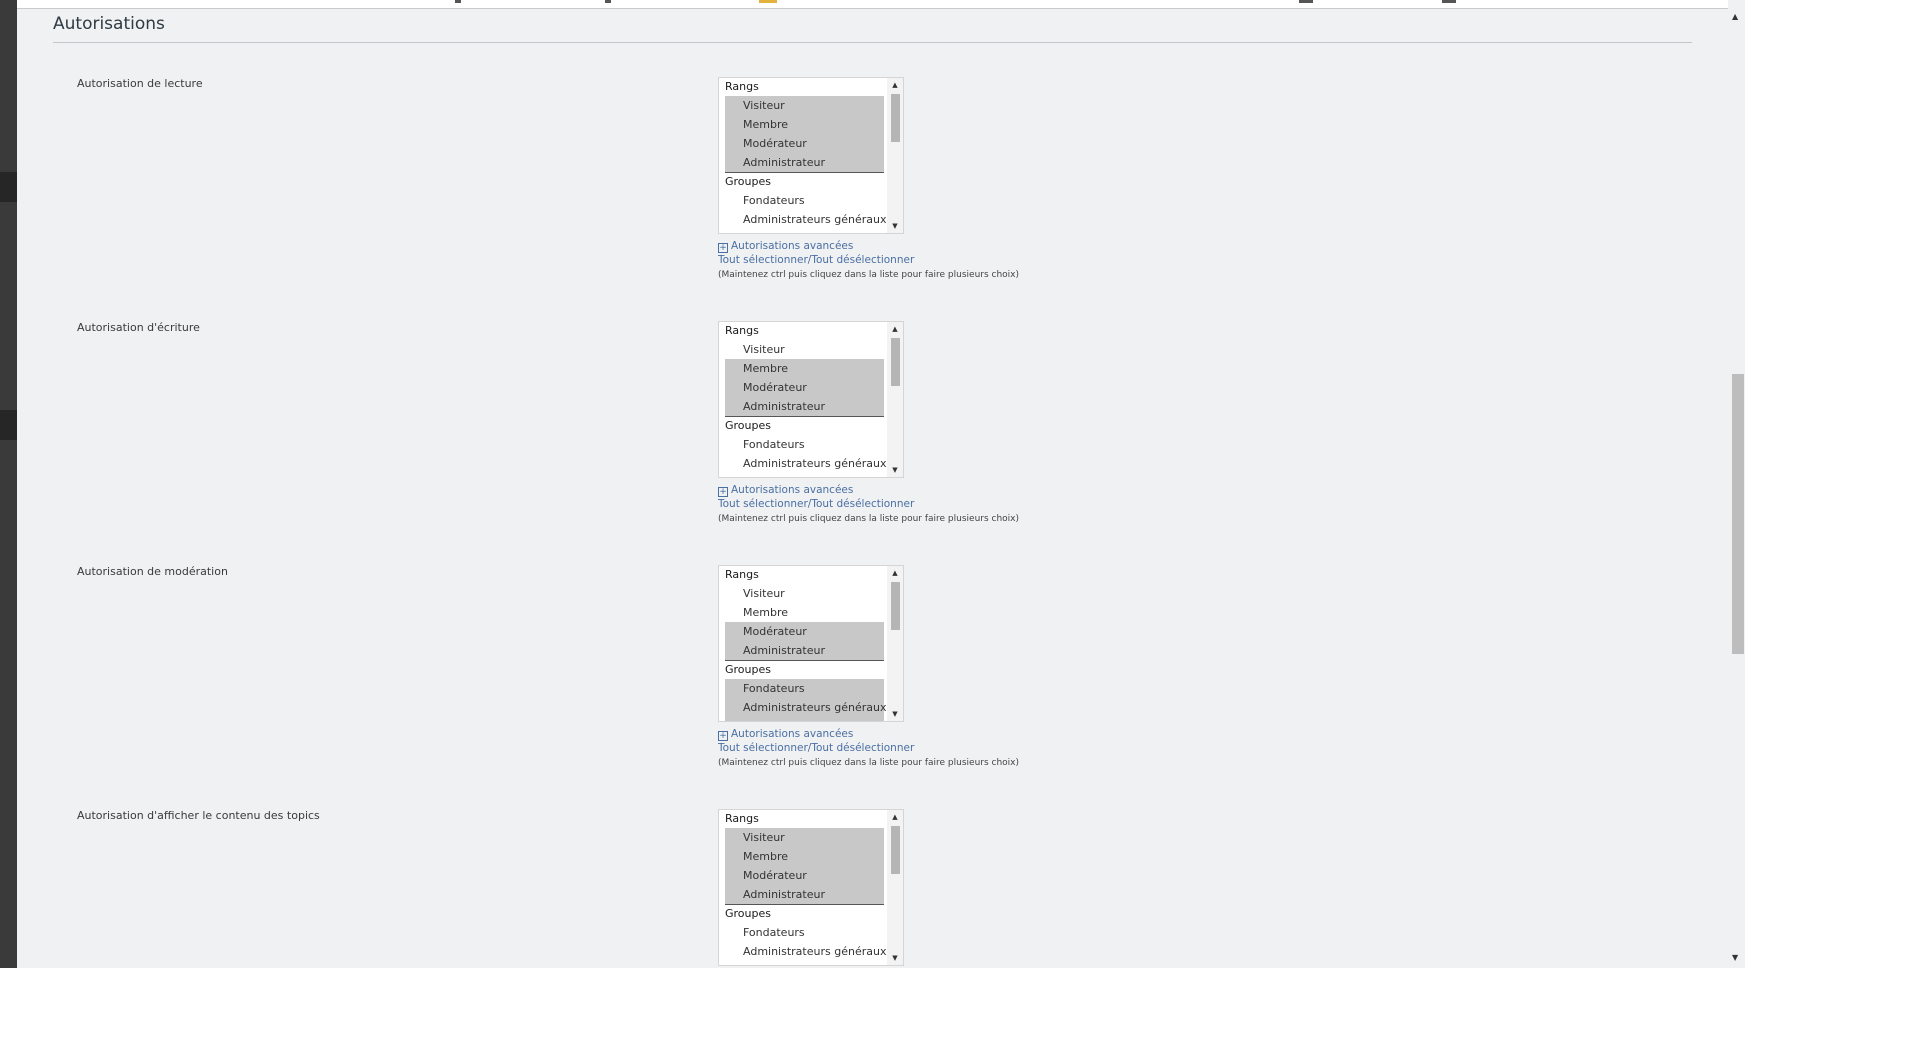 The height and width of the screenshot is (1040, 1920). Describe the element at coordinates (1735, 16) in the screenshot. I see `page-scroll-up-arrow: ▲` at that location.